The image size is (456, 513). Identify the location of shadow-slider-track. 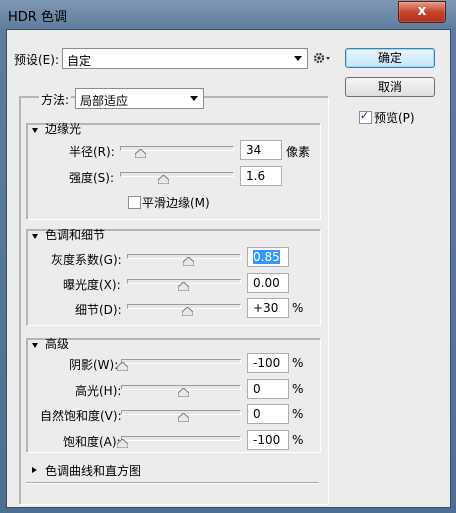
(181, 361).